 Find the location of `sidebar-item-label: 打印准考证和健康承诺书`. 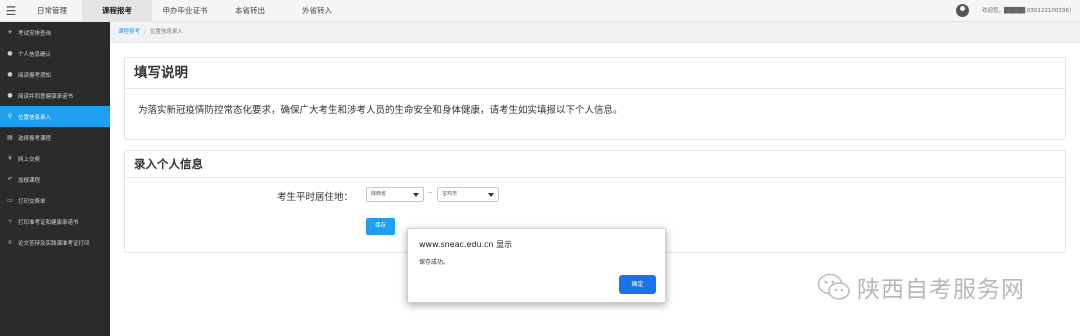

sidebar-item-label: 打印准考证和健康承诺书 is located at coordinates (48, 222).